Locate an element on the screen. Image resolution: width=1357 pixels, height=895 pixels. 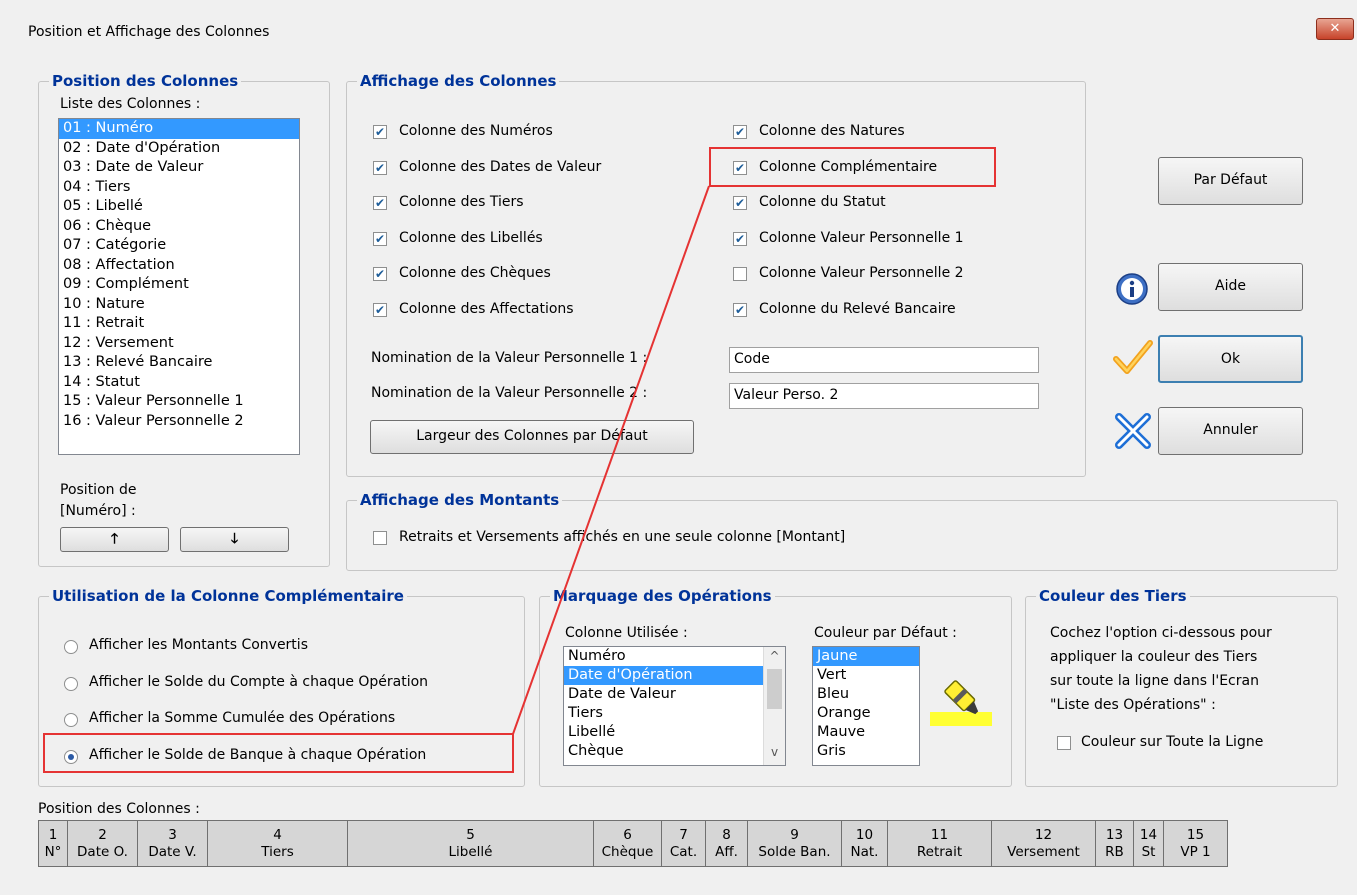
default-color-item: Gris is located at coordinates (866, 751).